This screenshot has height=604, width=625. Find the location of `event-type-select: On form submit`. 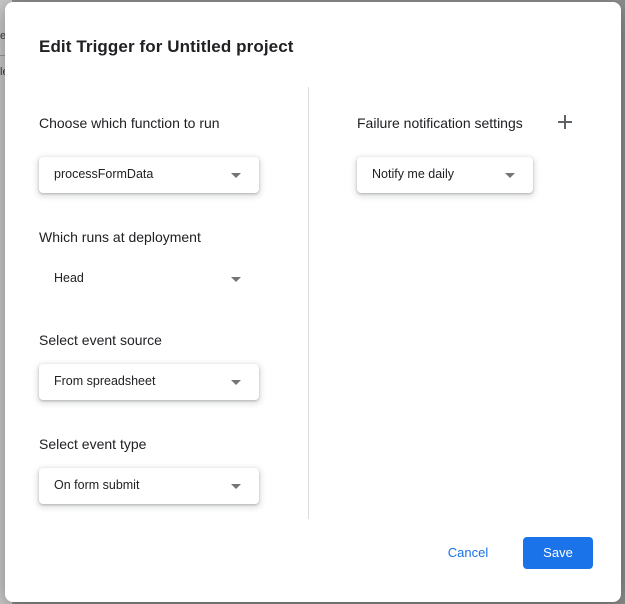

event-type-select: On form submit is located at coordinates (149, 486).